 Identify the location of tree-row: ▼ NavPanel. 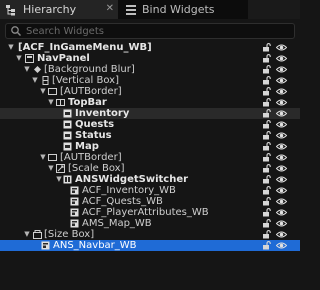
(150, 58).